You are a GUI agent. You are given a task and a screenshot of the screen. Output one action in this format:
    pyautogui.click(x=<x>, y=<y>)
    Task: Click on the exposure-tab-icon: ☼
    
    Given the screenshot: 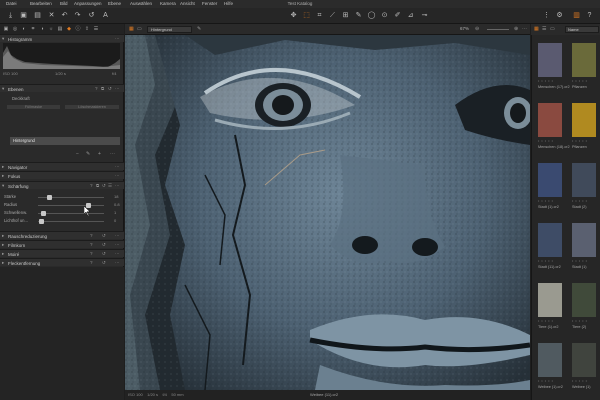 What is the action you would take?
    pyautogui.click(x=51, y=29)
    